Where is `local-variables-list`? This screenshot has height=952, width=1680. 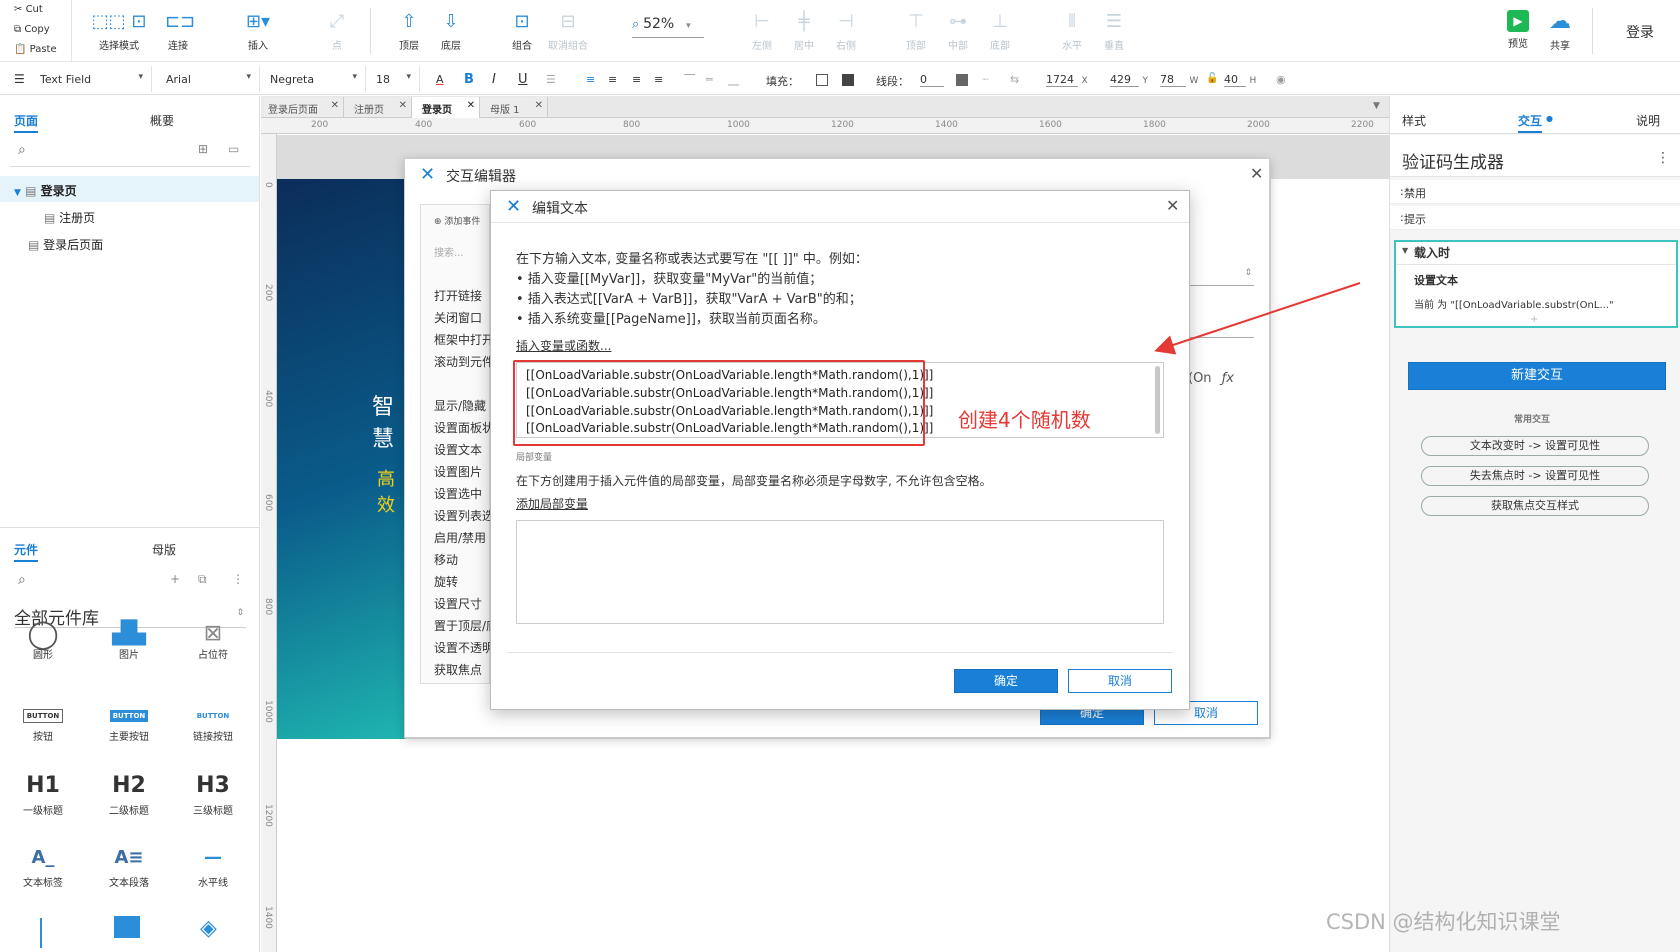
local-variables-list is located at coordinates (840, 572).